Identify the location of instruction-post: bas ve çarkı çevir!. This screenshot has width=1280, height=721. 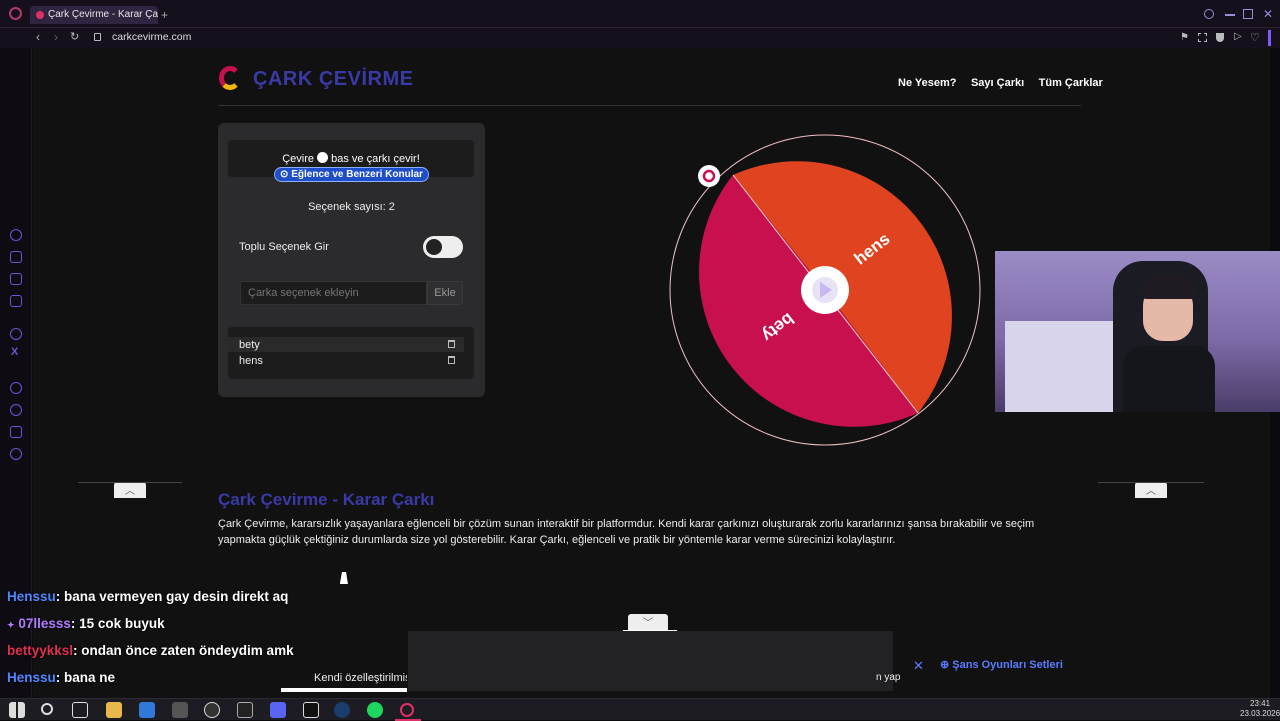
(375, 159).